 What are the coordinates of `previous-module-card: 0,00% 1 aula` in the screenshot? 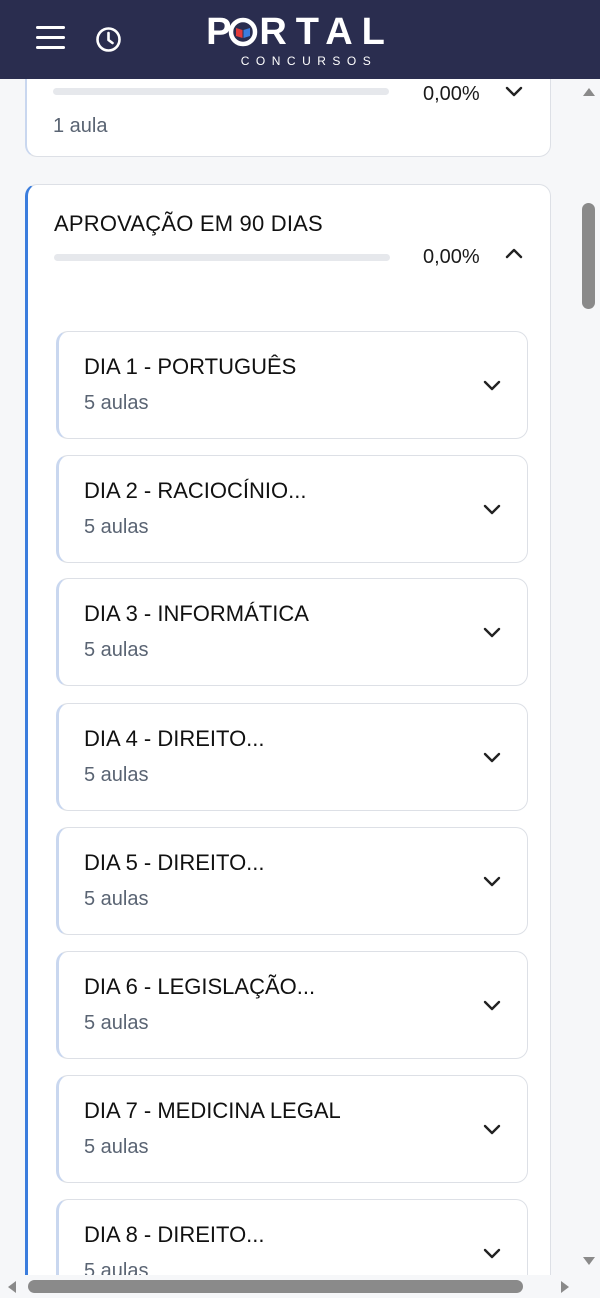 It's located at (288, 118).